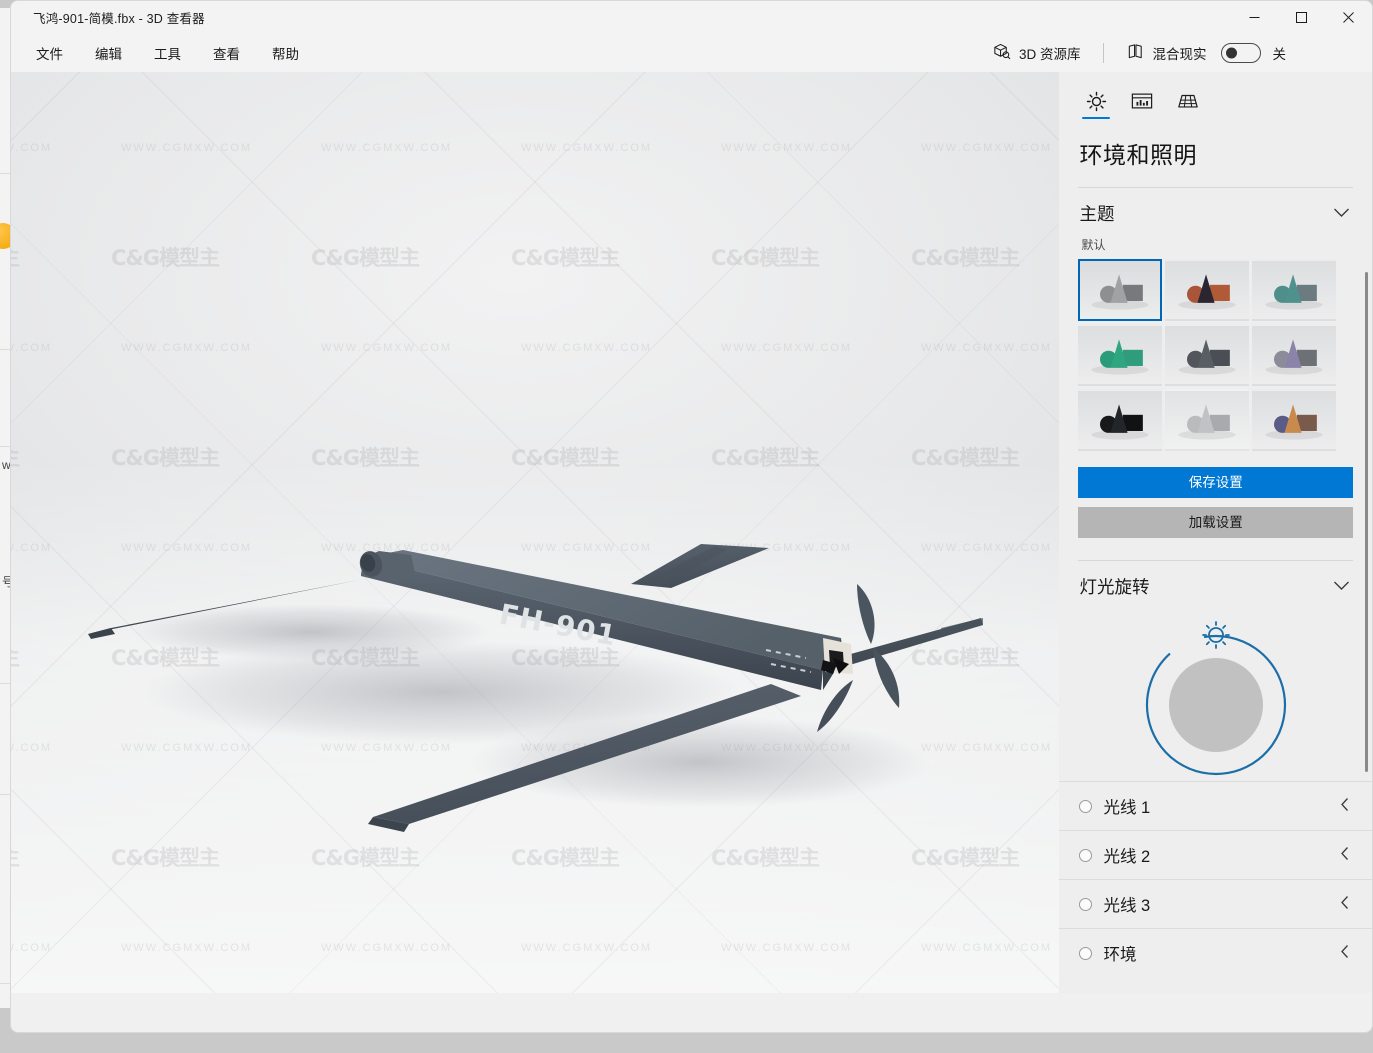 This screenshot has width=1373, height=1053. I want to click on load-settings-button: 加载设置, so click(1215, 522).